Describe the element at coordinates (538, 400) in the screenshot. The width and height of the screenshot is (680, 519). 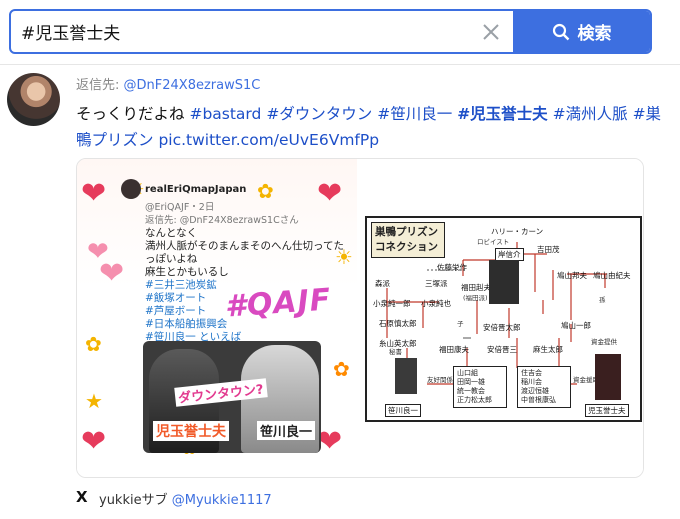
I see `label-nakasone: 中曽根康弘` at that location.